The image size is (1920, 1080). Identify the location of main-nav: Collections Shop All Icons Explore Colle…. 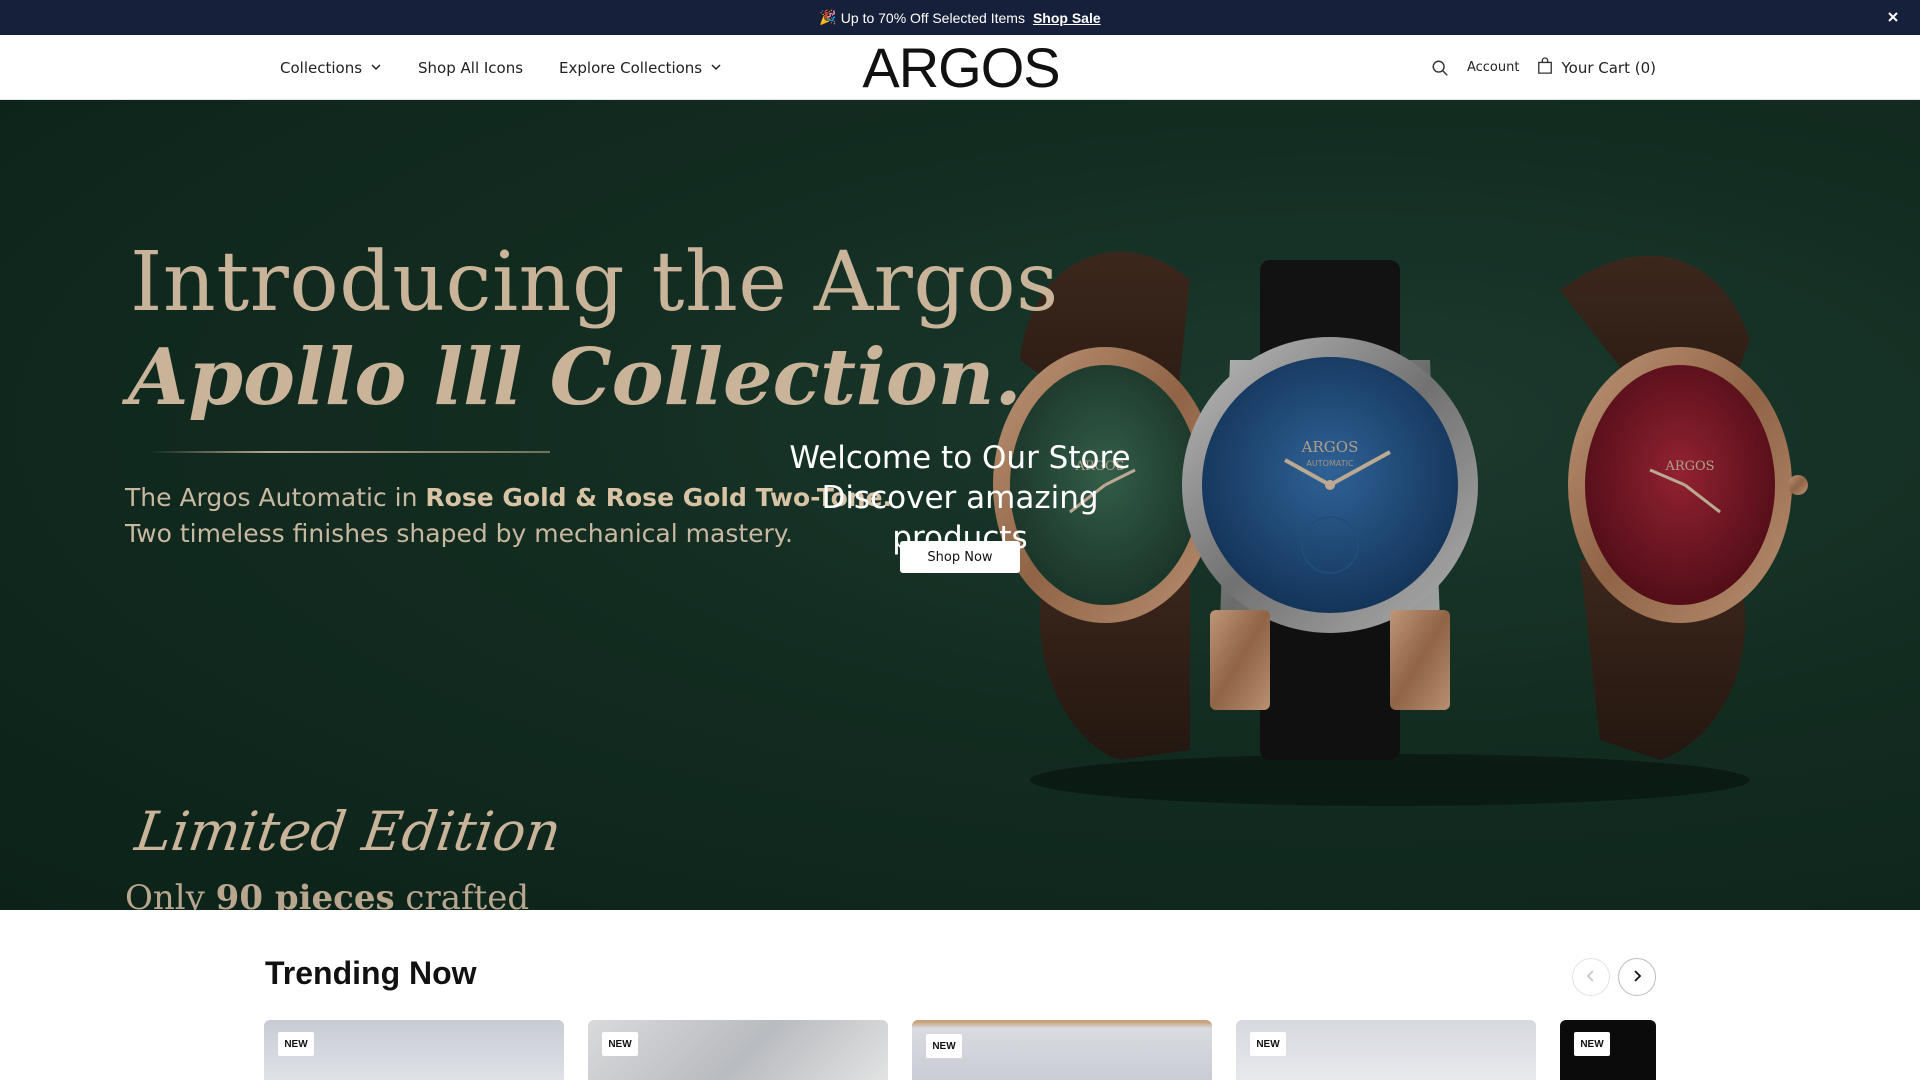
(501, 67).